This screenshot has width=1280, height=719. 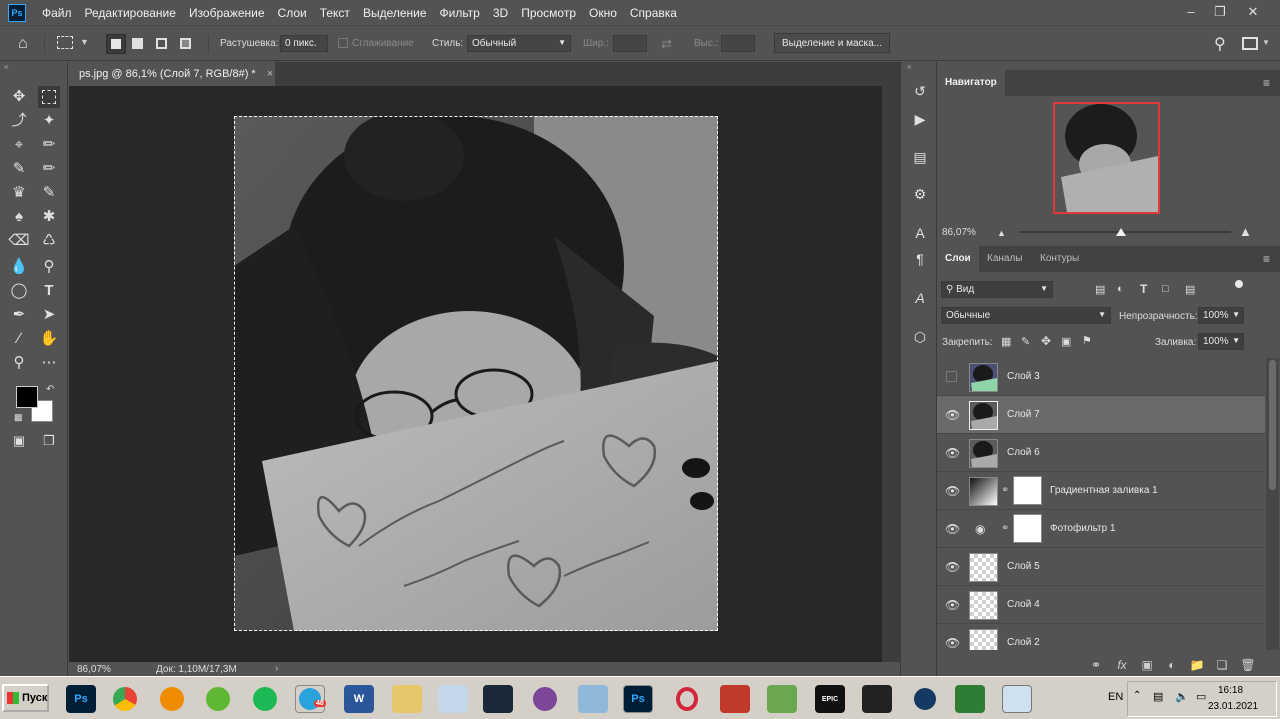 I want to click on marquee-tool-icon, so click(x=49, y=97).